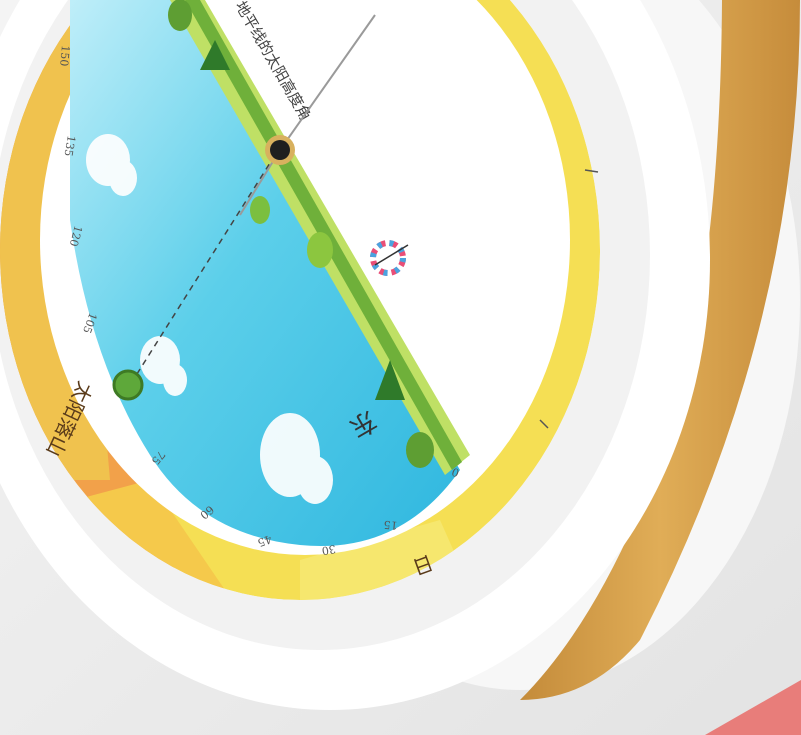 The height and width of the screenshot is (735, 801). What do you see at coordinates (329, 549) in the screenshot?
I see `tick-30: 30` at bounding box center [329, 549].